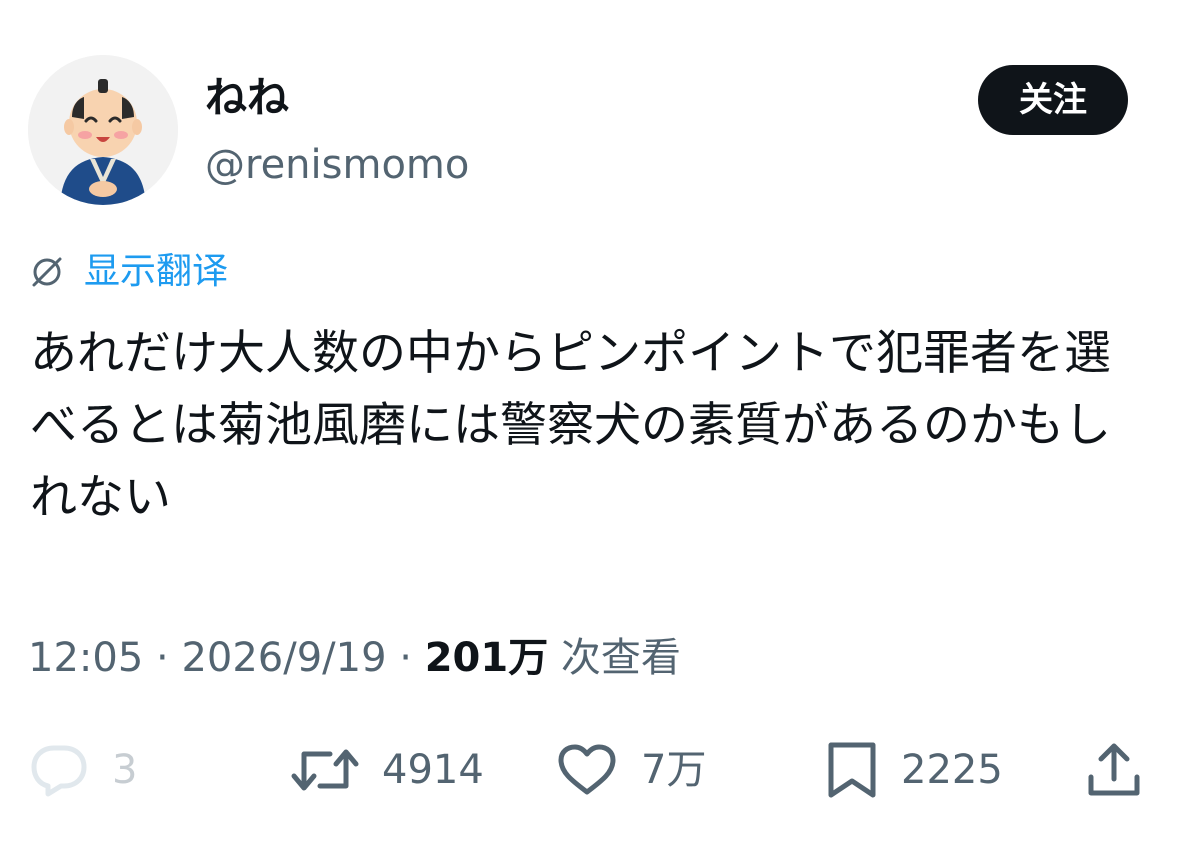 The height and width of the screenshot is (860, 1179). What do you see at coordinates (1053, 100) in the screenshot?
I see `follow-button: 关注` at bounding box center [1053, 100].